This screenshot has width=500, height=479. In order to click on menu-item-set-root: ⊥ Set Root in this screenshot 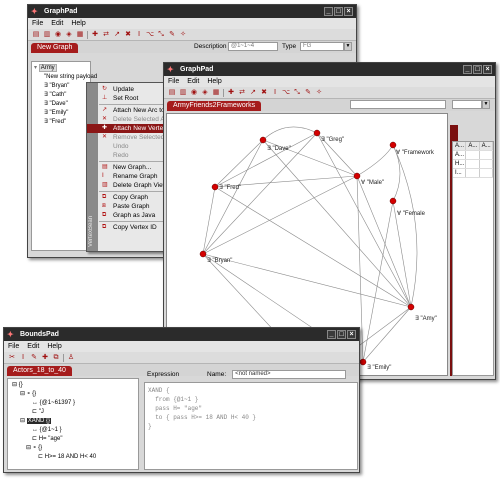, I will do `click(129, 98)`.